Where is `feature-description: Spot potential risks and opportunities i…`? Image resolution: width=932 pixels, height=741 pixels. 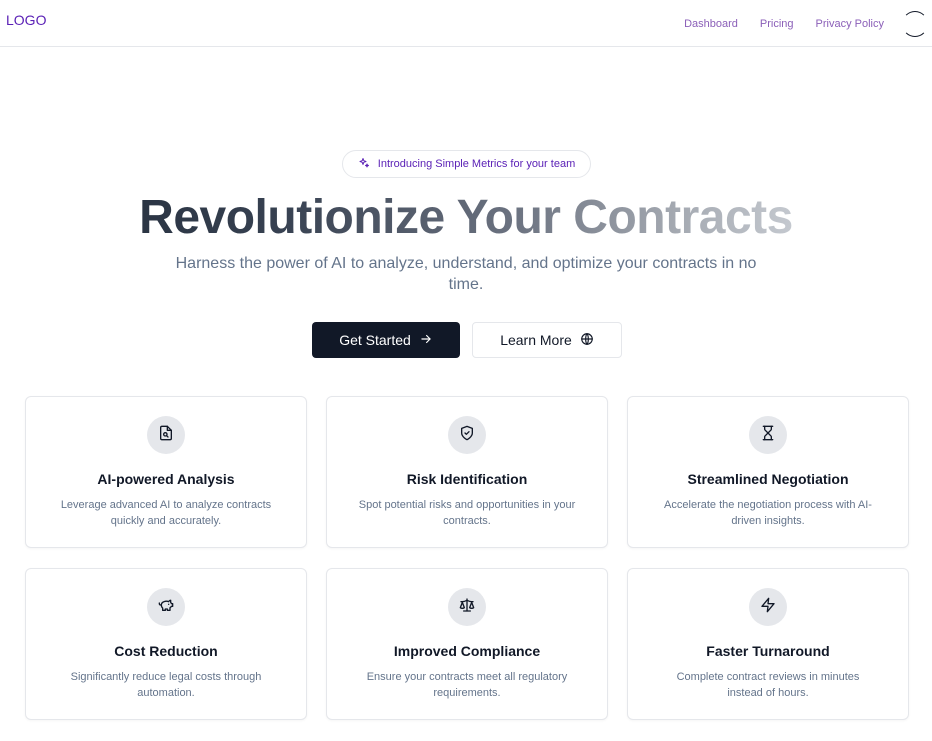 feature-description: Spot potential risks and opportunities i… is located at coordinates (467, 513).